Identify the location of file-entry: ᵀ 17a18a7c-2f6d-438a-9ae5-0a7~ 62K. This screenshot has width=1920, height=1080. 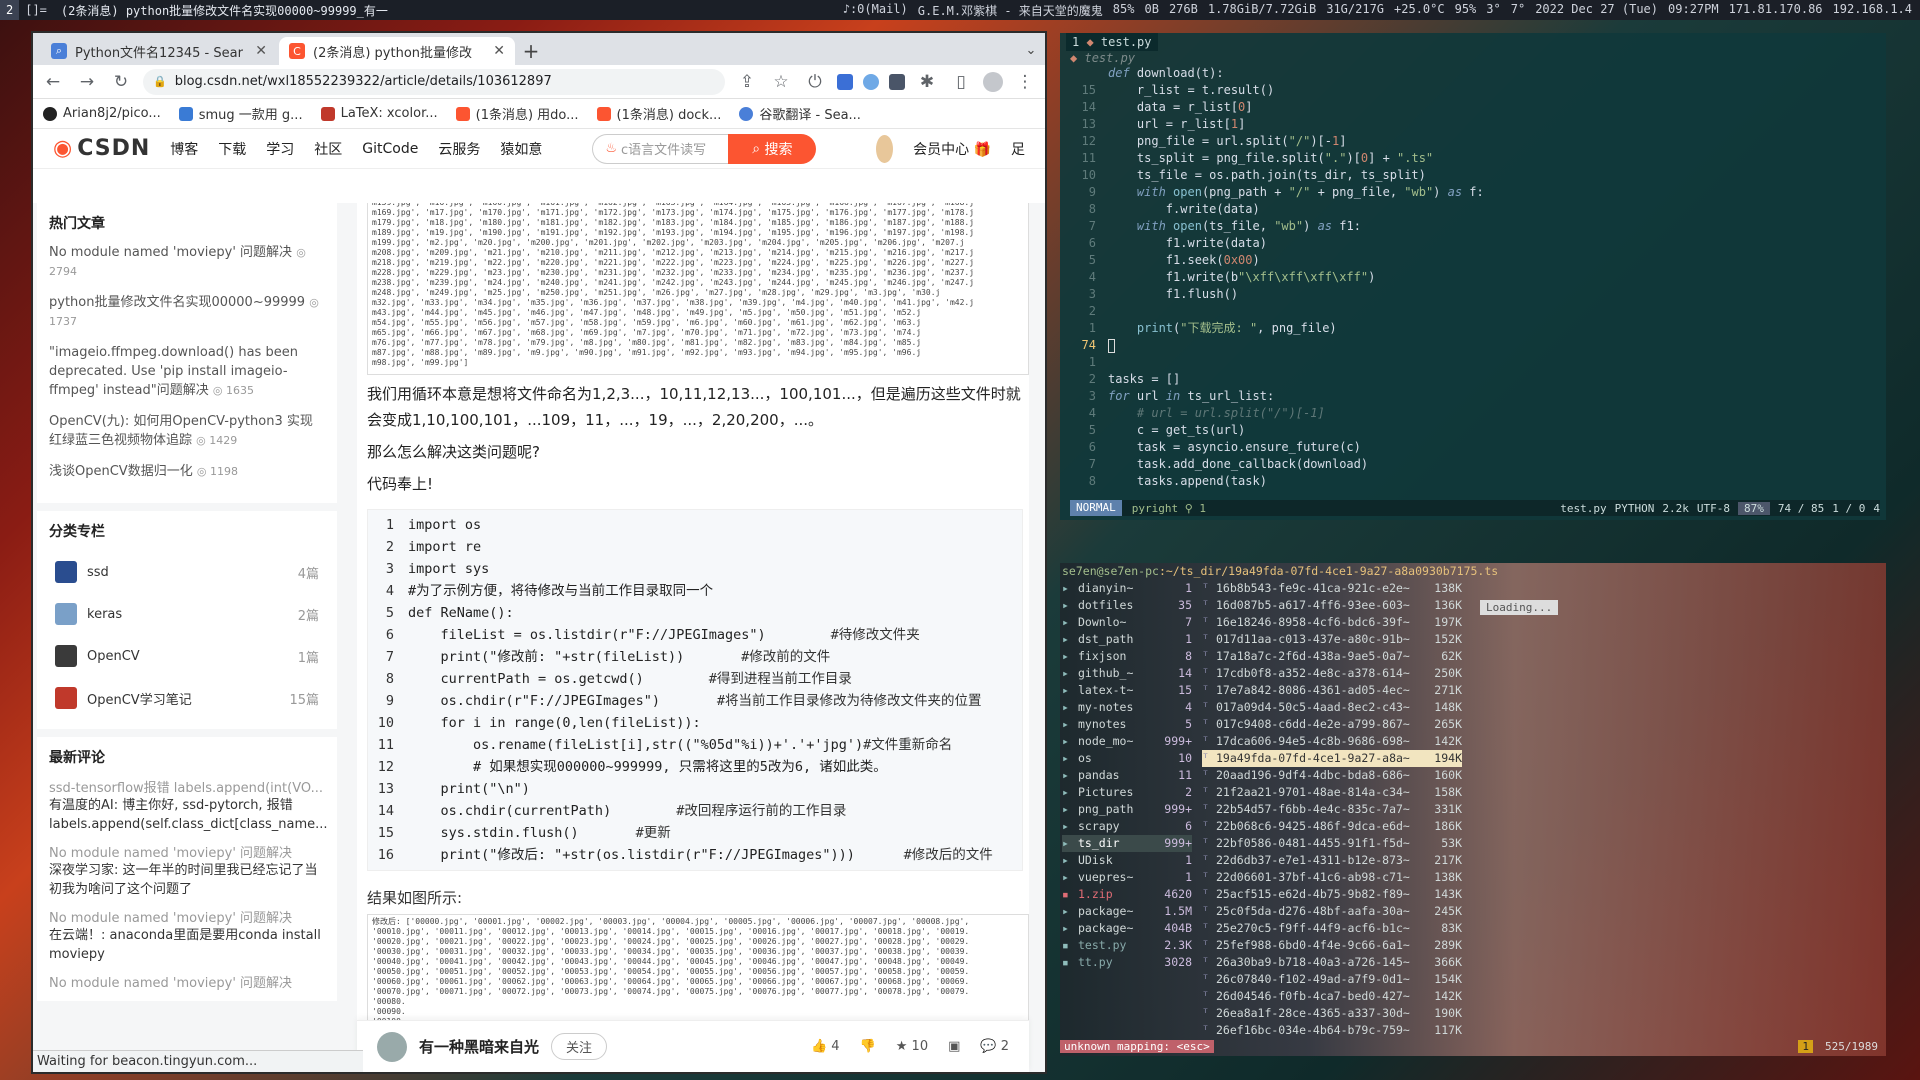
(1332, 656).